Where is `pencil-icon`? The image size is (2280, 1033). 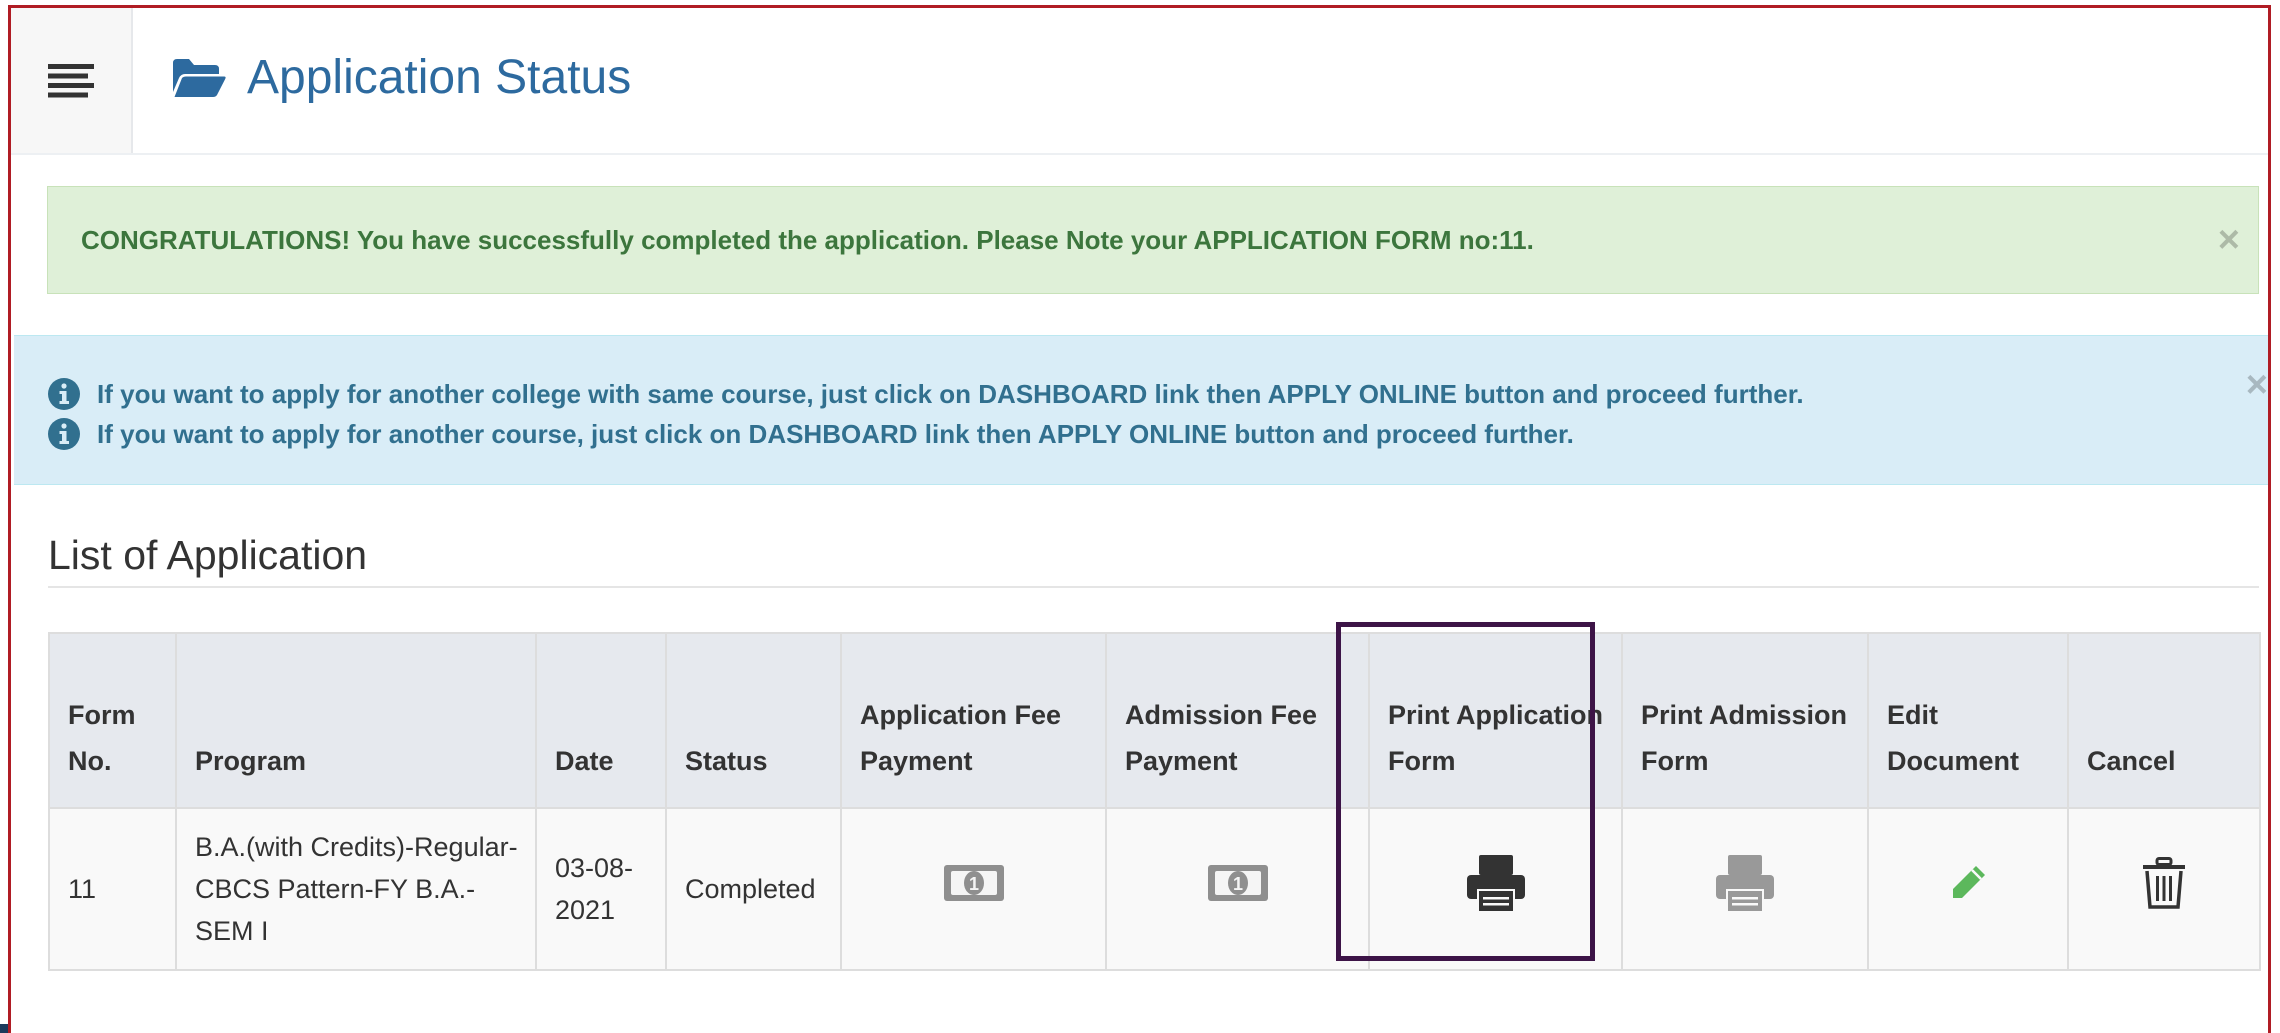
pencil-icon is located at coordinates (1969, 882).